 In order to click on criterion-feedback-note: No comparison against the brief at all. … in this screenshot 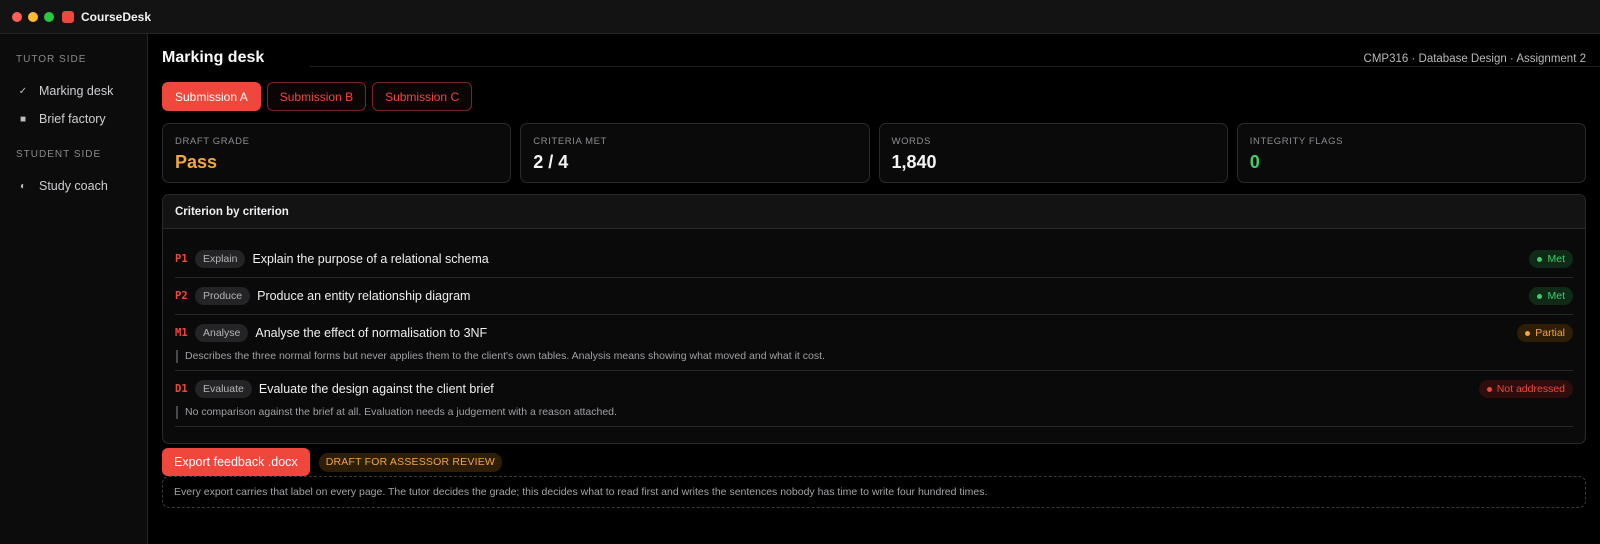, I will do `click(874, 412)`.